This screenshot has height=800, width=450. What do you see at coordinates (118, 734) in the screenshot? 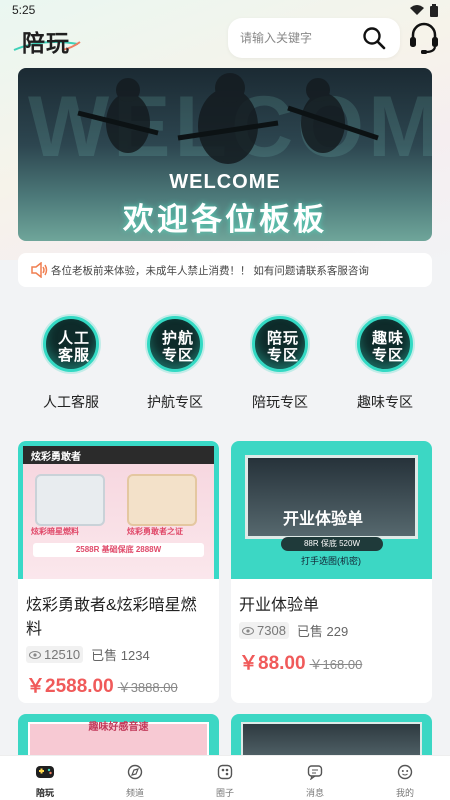
I see `product-card-partial: 趣味好感音速` at bounding box center [118, 734].